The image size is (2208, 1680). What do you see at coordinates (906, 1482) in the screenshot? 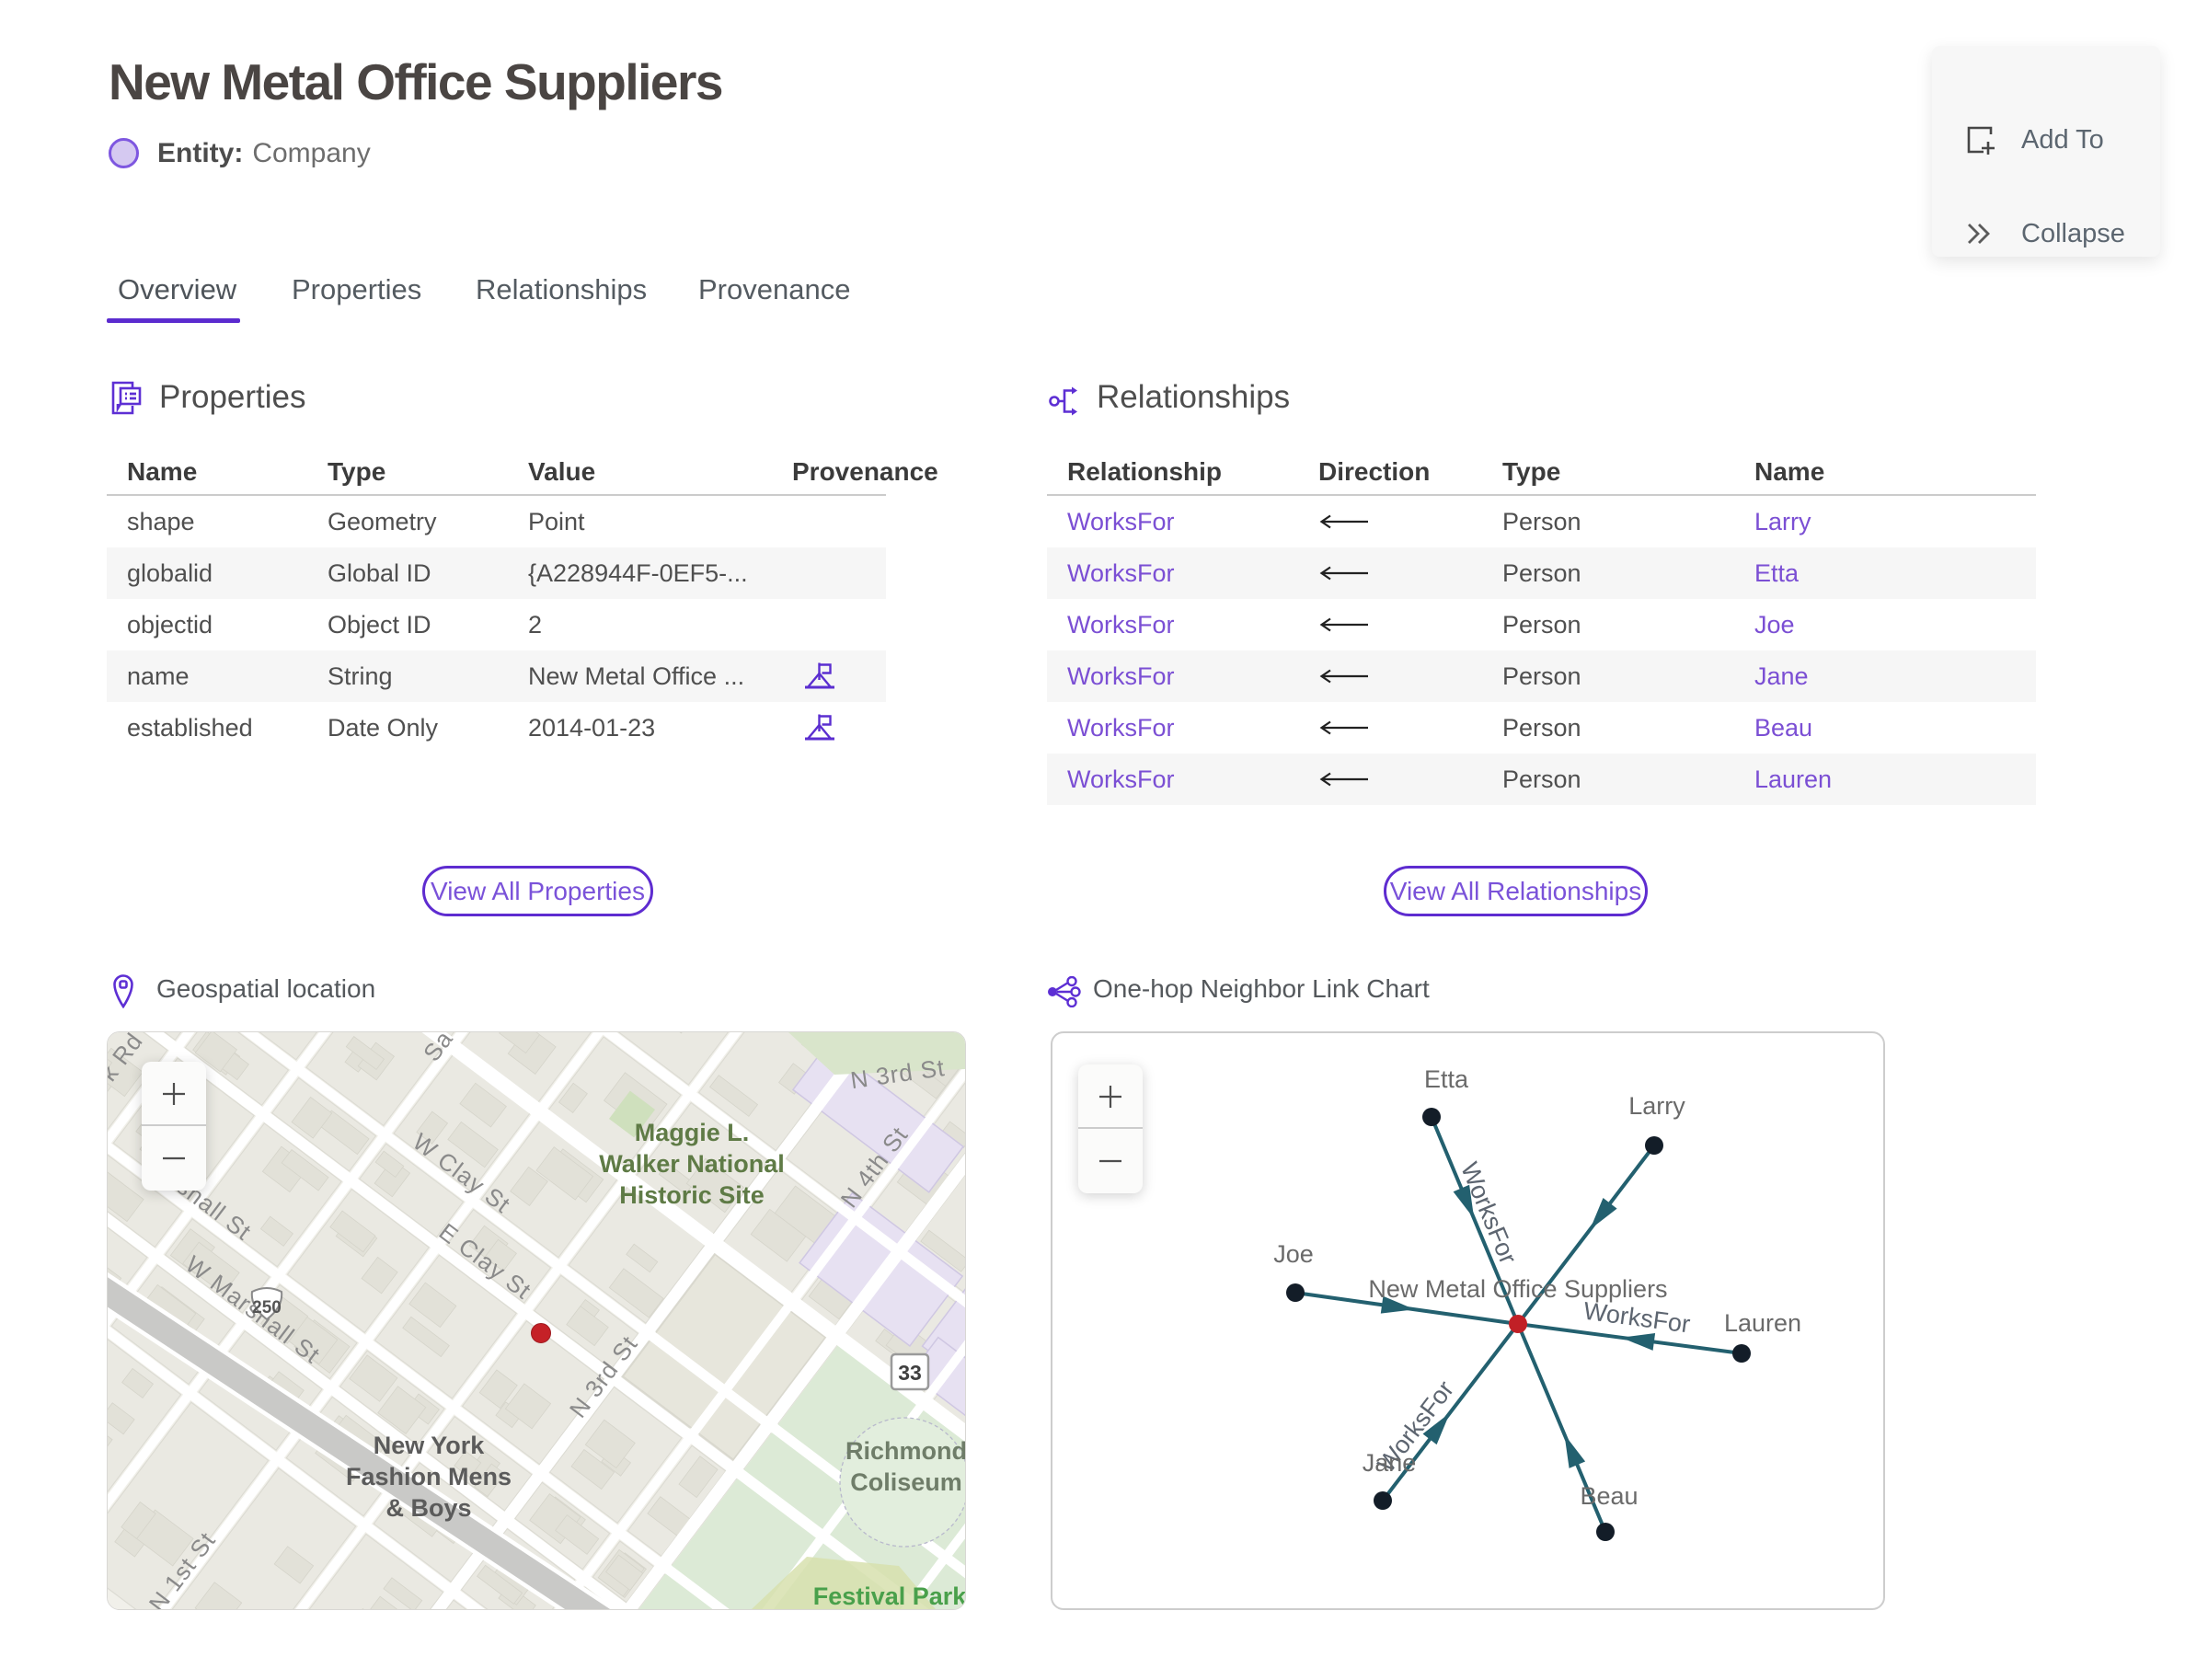
I see `svg-text: Coliseum` at bounding box center [906, 1482].